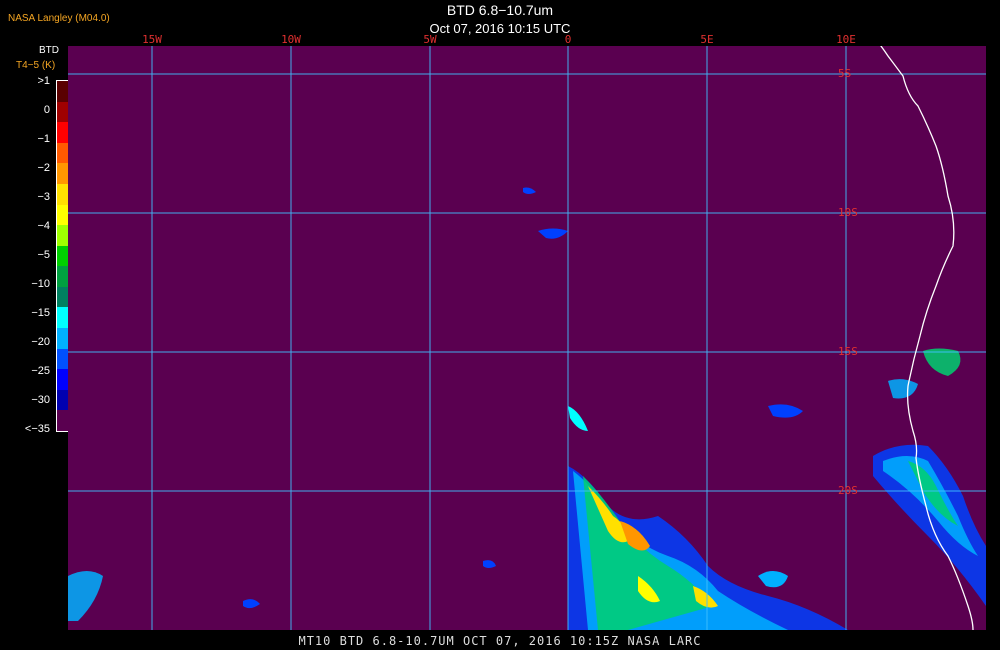 This screenshot has width=1000, height=650. I want to click on lon-label: 10E, so click(846, 39).